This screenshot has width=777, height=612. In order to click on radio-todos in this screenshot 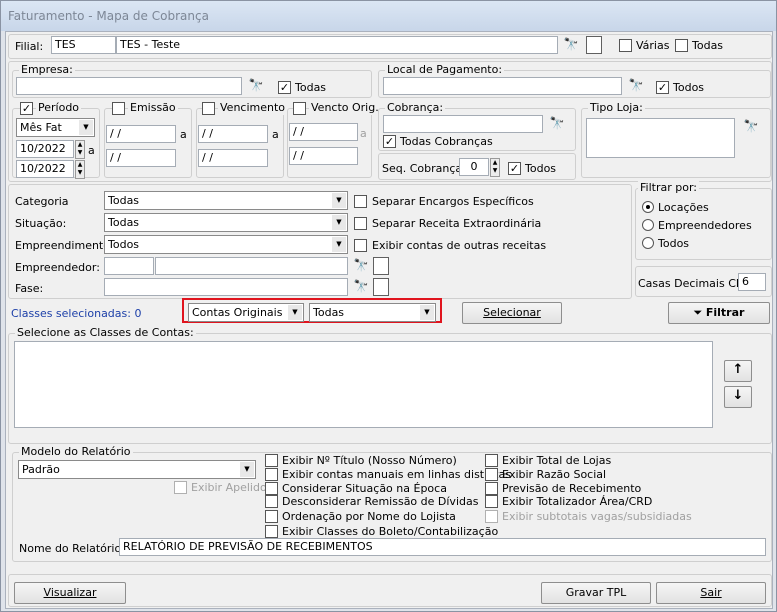, I will do `click(648, 243)`.